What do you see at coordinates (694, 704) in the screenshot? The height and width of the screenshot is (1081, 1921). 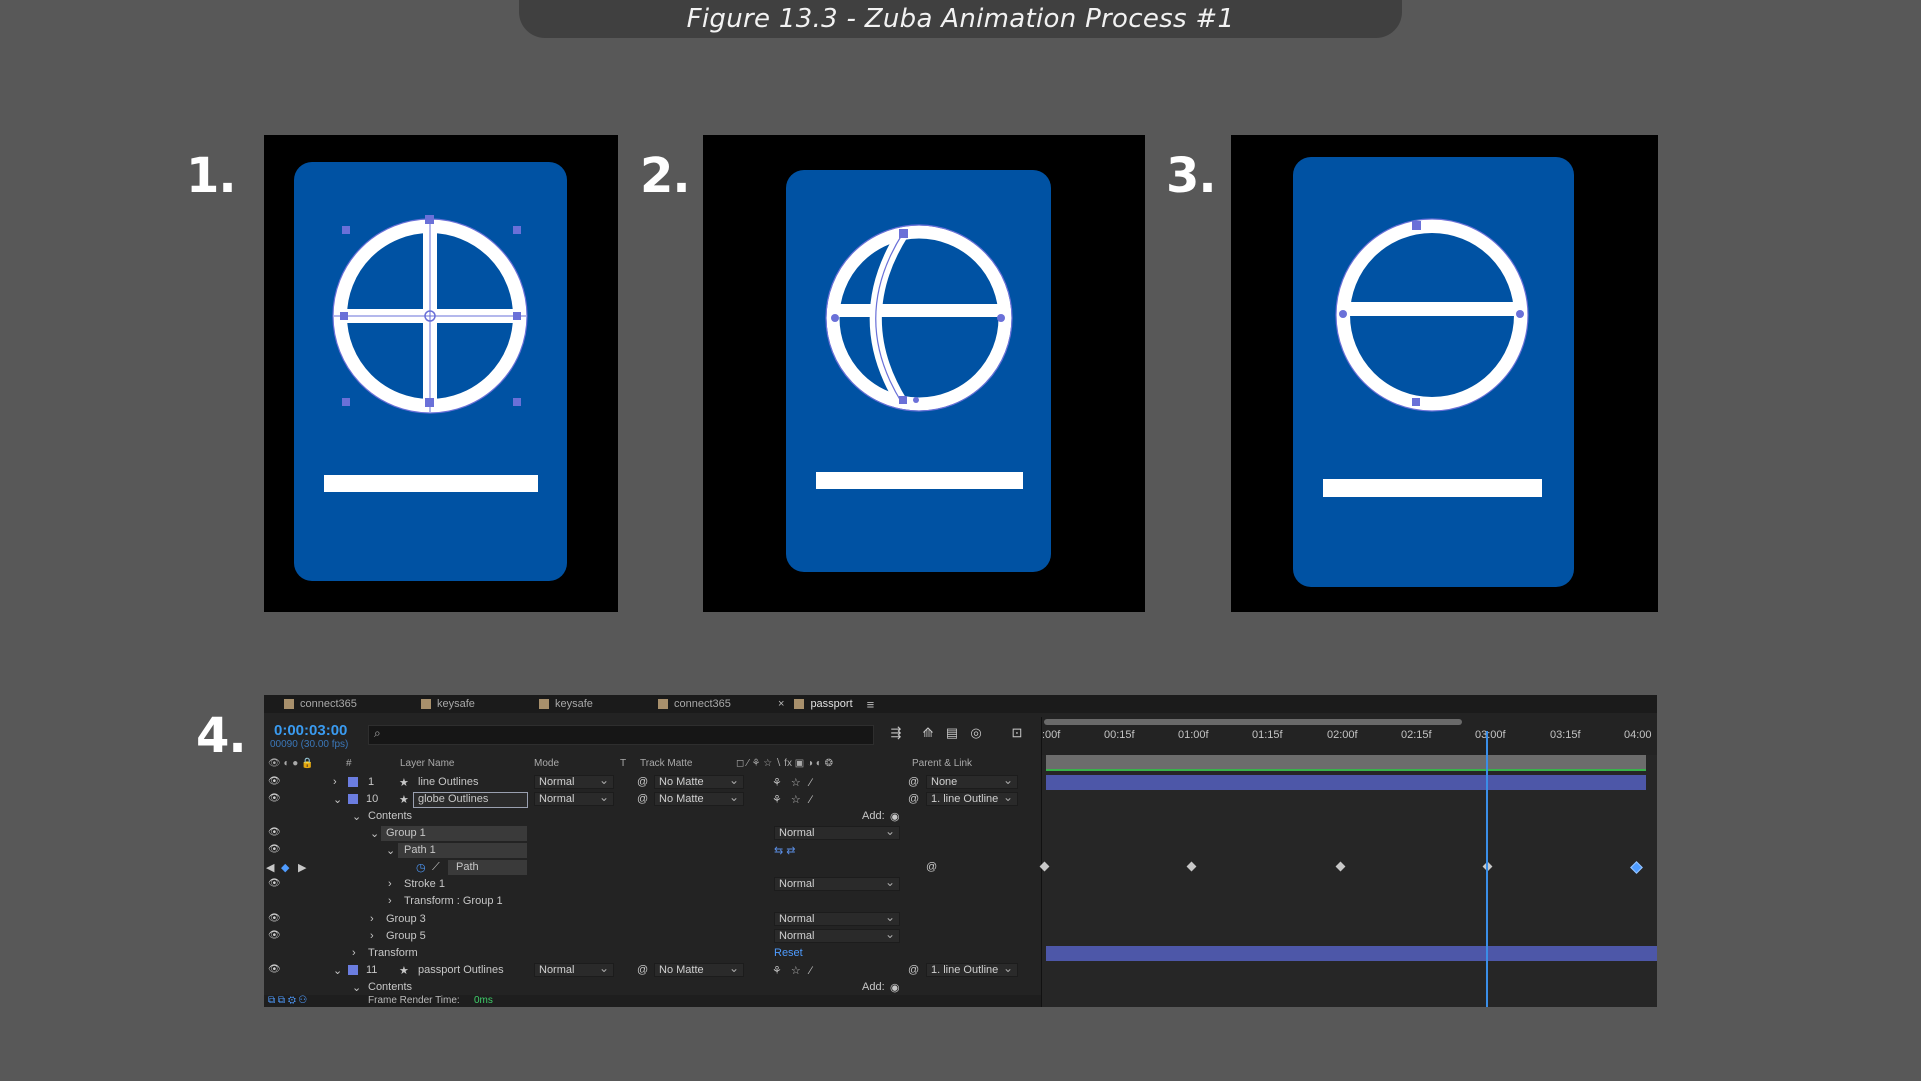 I see `tab-connect365-2: connect365` at bounding box center [694, 704].